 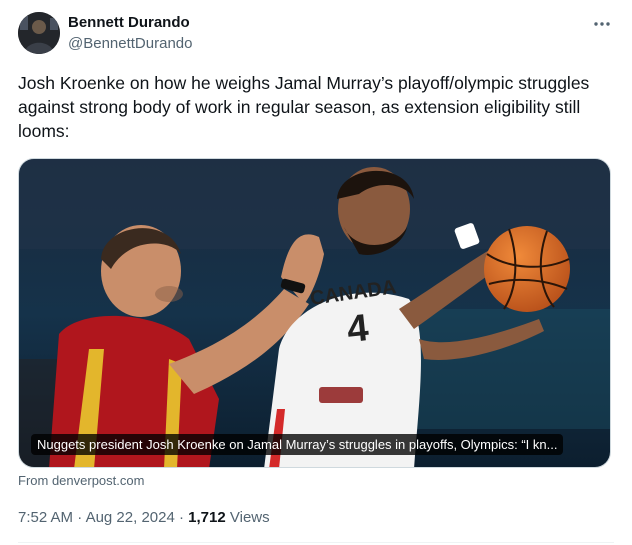 I want to click on avatar, so click(x=39, y=33).